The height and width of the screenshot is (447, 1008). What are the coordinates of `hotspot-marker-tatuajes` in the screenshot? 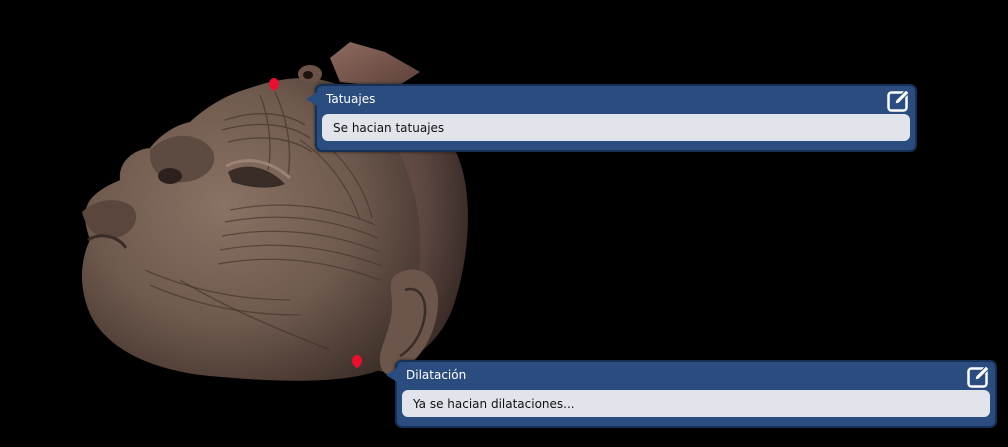 It's located at (274, 84).